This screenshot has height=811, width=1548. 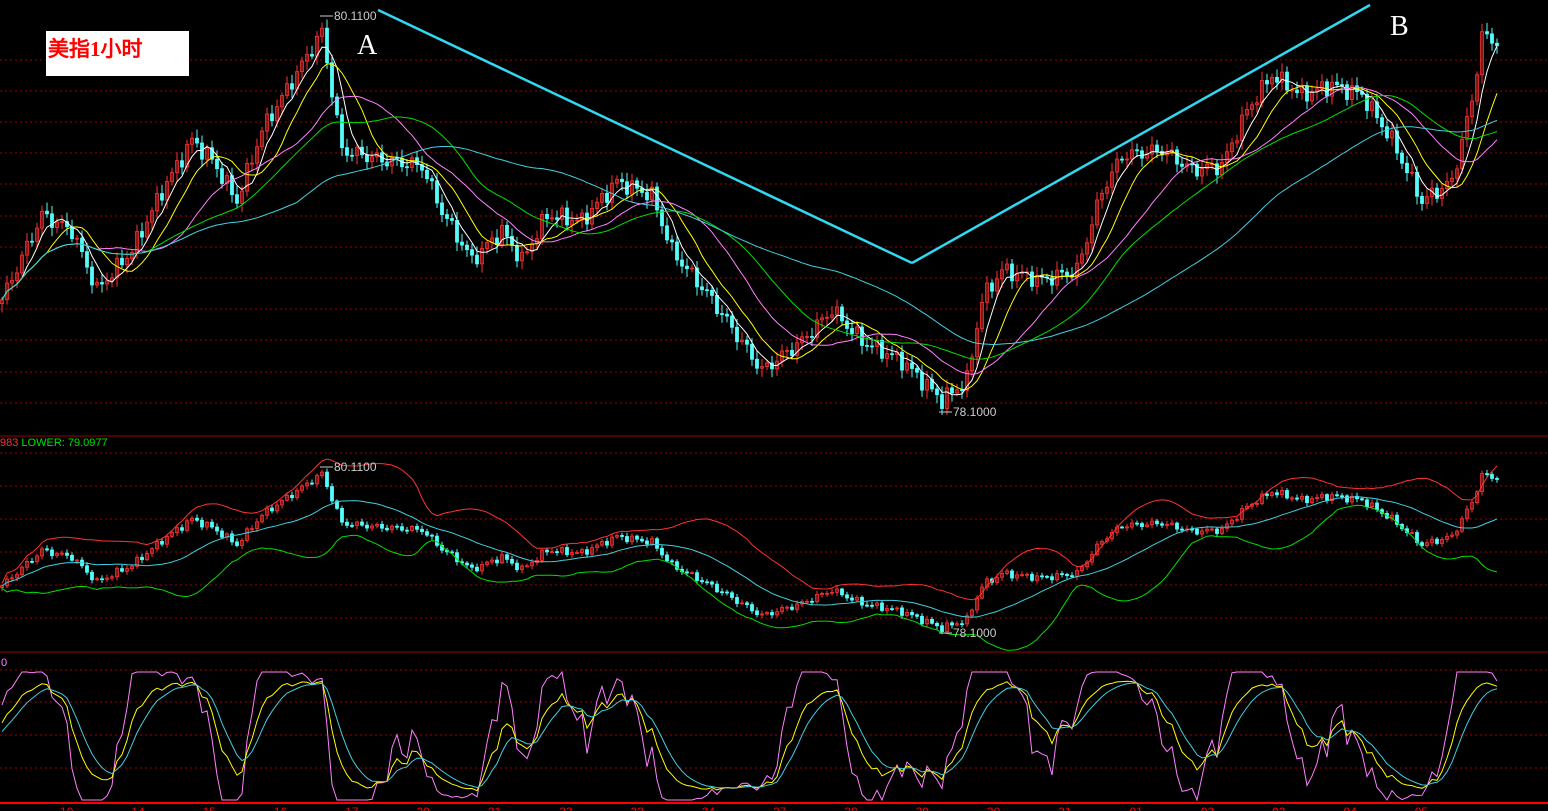 I want to click on chart-title: 美指1小时, so click(x=95, y=49).